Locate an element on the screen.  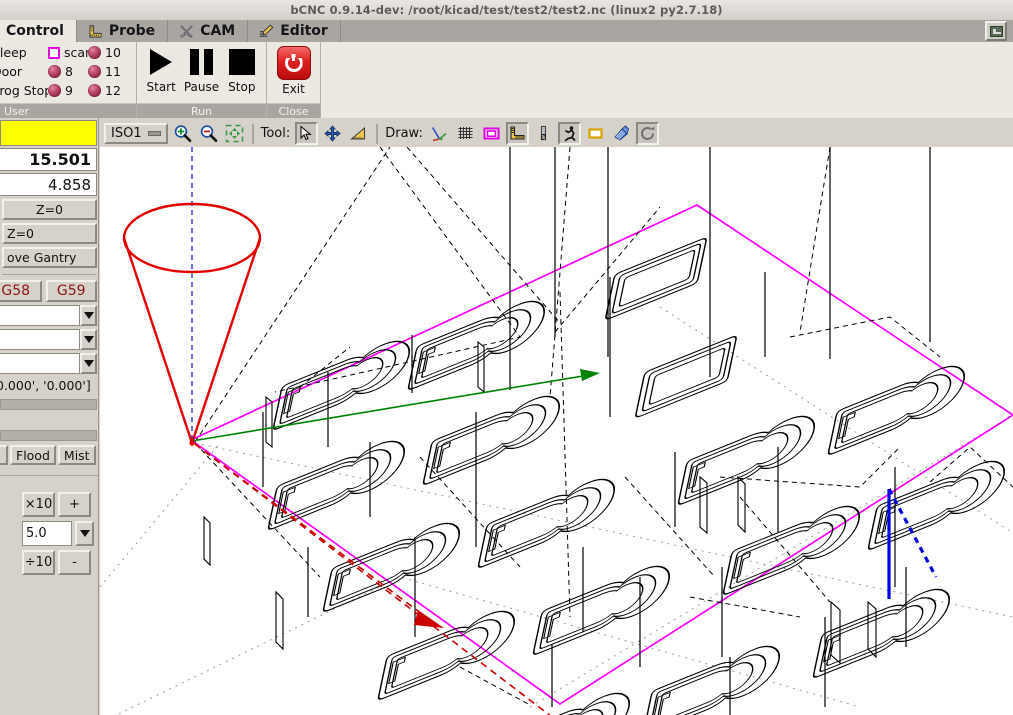
draw-rapid-button is located at coordinates (569, 133).